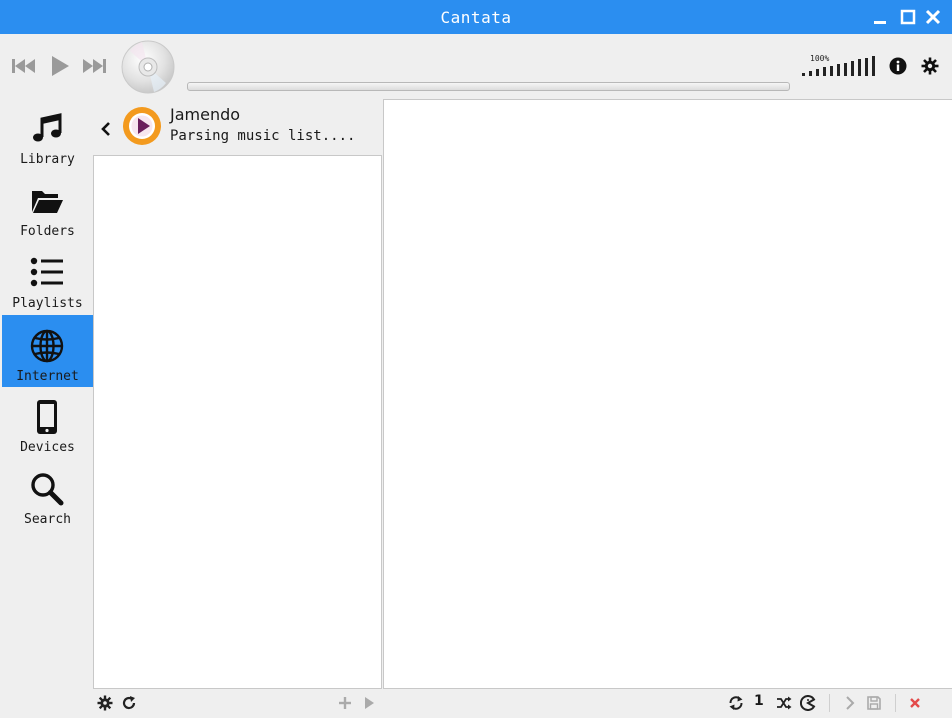 This screenshot has width=952, height=718. I want to click on shuffle-icon, so click(784, 703).